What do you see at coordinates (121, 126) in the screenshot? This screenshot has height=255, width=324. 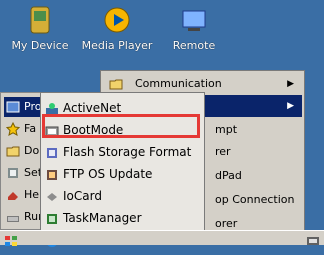 I see `highlight-bootmode` at bounding box center [121, 126].